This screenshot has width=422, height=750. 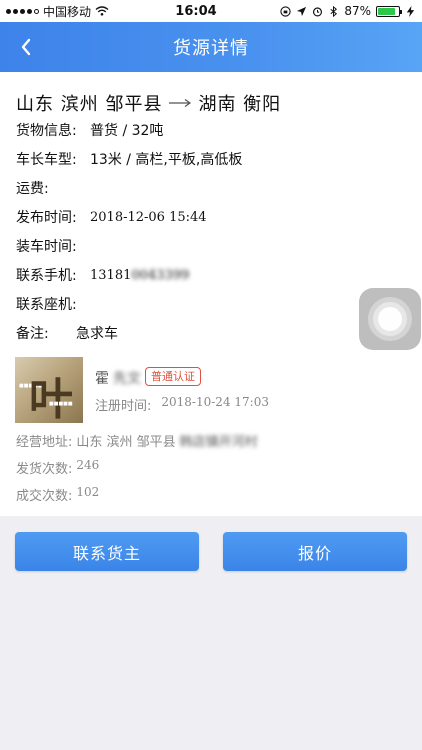 What do you see at coordinates (410, 11) in the screenshot?
I see `charging-icon` at bounding box center [410, 11].